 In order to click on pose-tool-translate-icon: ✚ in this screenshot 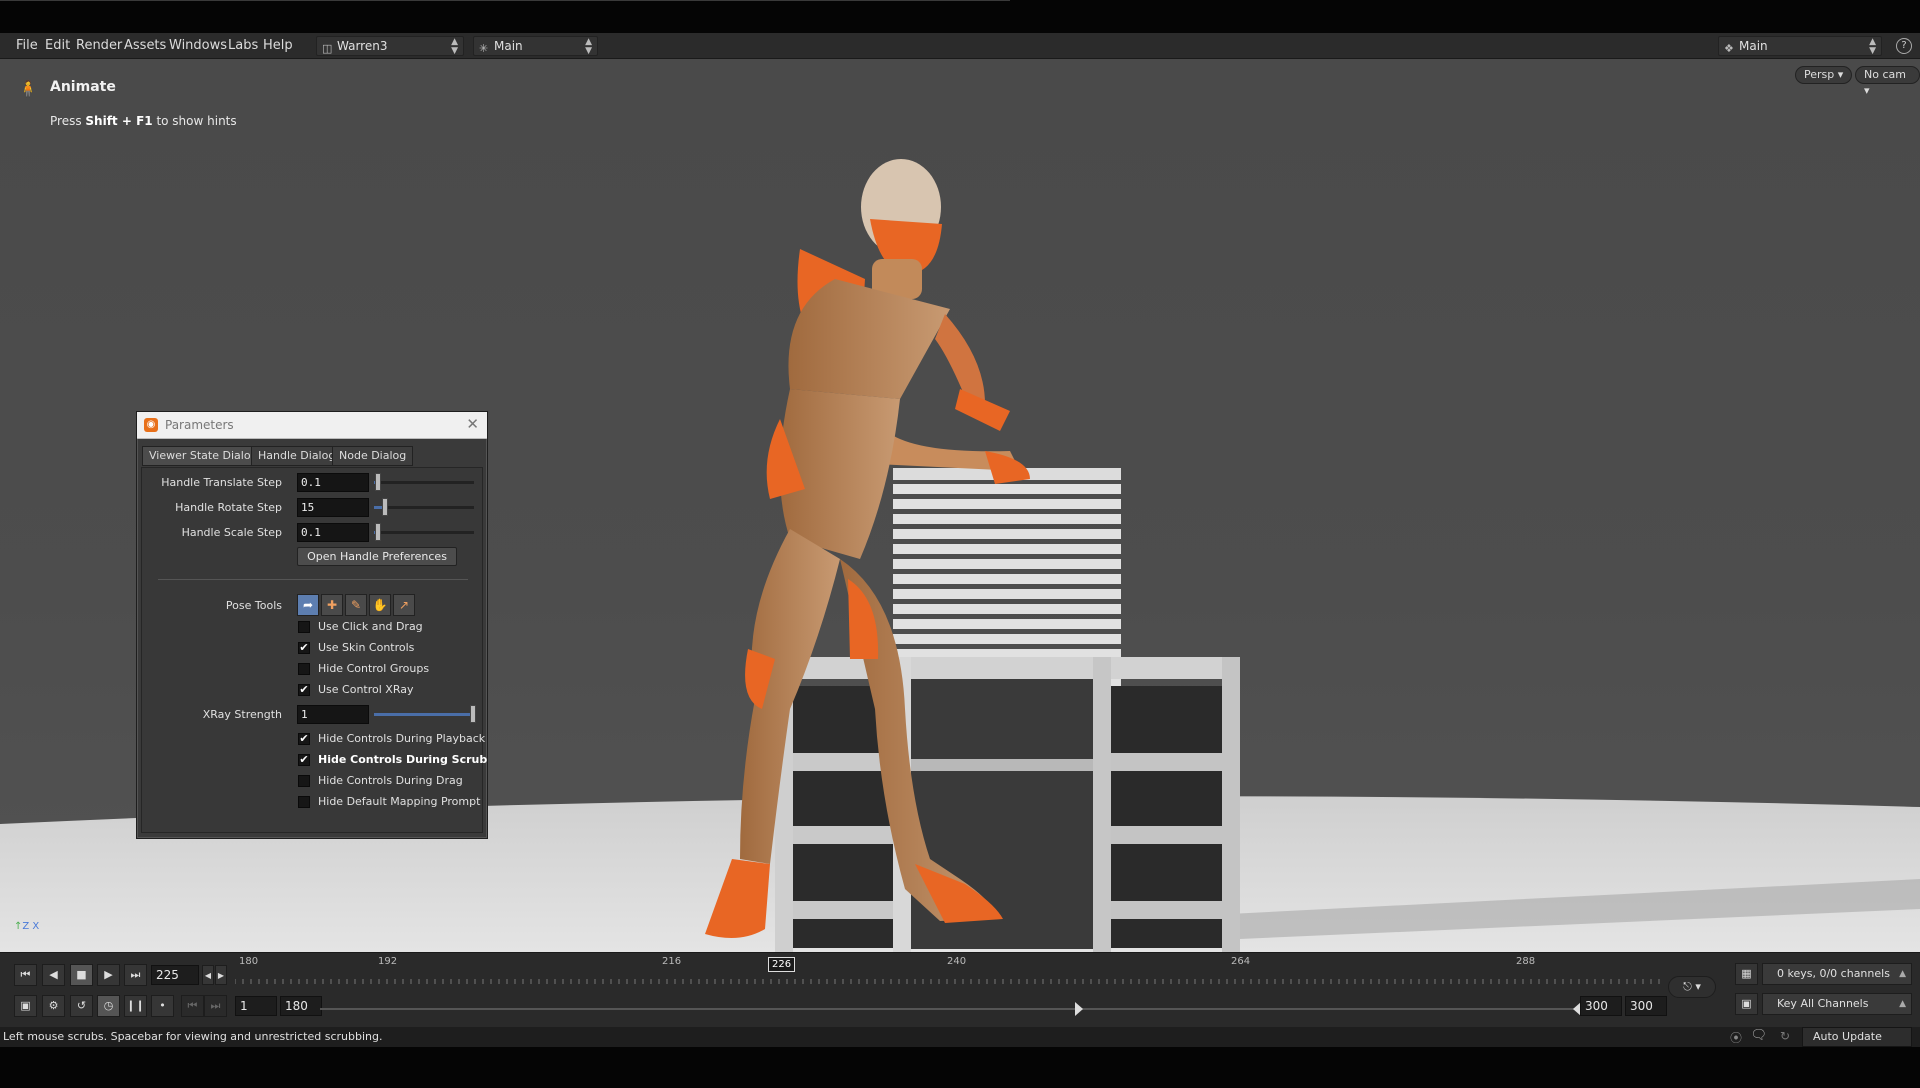, I will do `click(332, 605)`.